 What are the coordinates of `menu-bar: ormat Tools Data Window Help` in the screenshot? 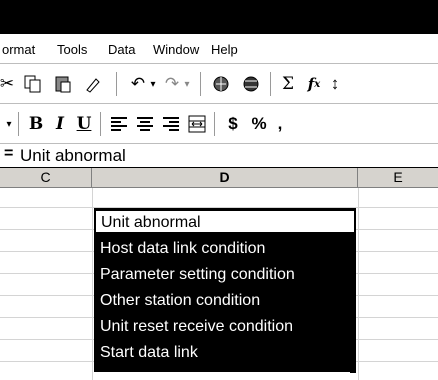 It's located at (219, 49).